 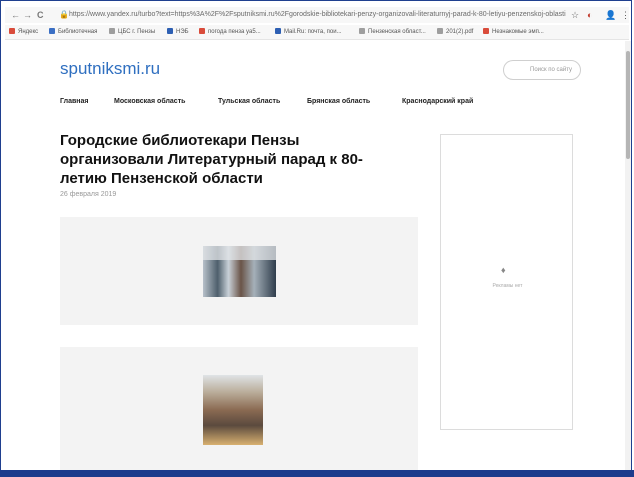 I want to click on bookmark-item: Библиотечная, so click(x=73, y=32).